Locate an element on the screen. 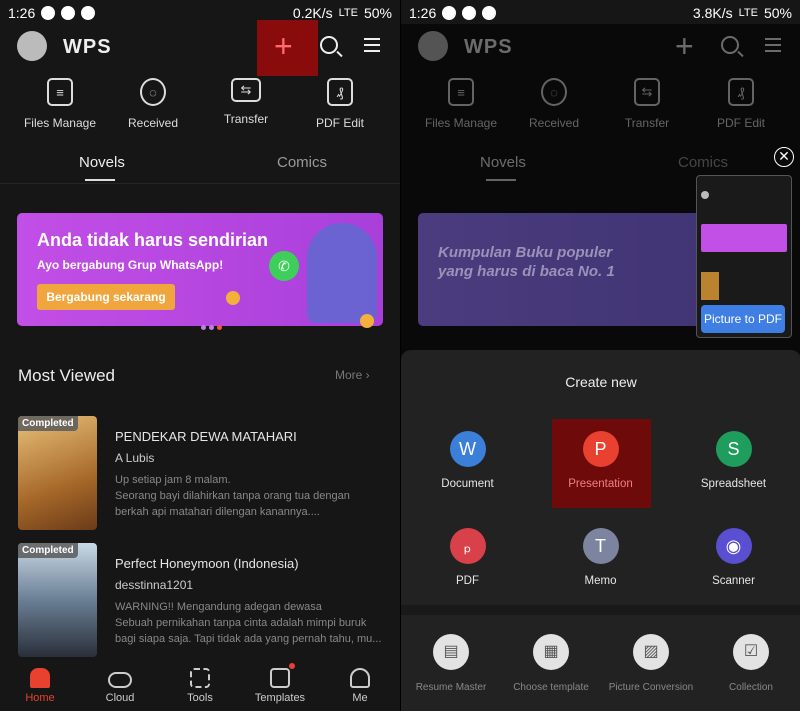  join-now-button: Bergabung sekarang is located at coordinates (106, 297).